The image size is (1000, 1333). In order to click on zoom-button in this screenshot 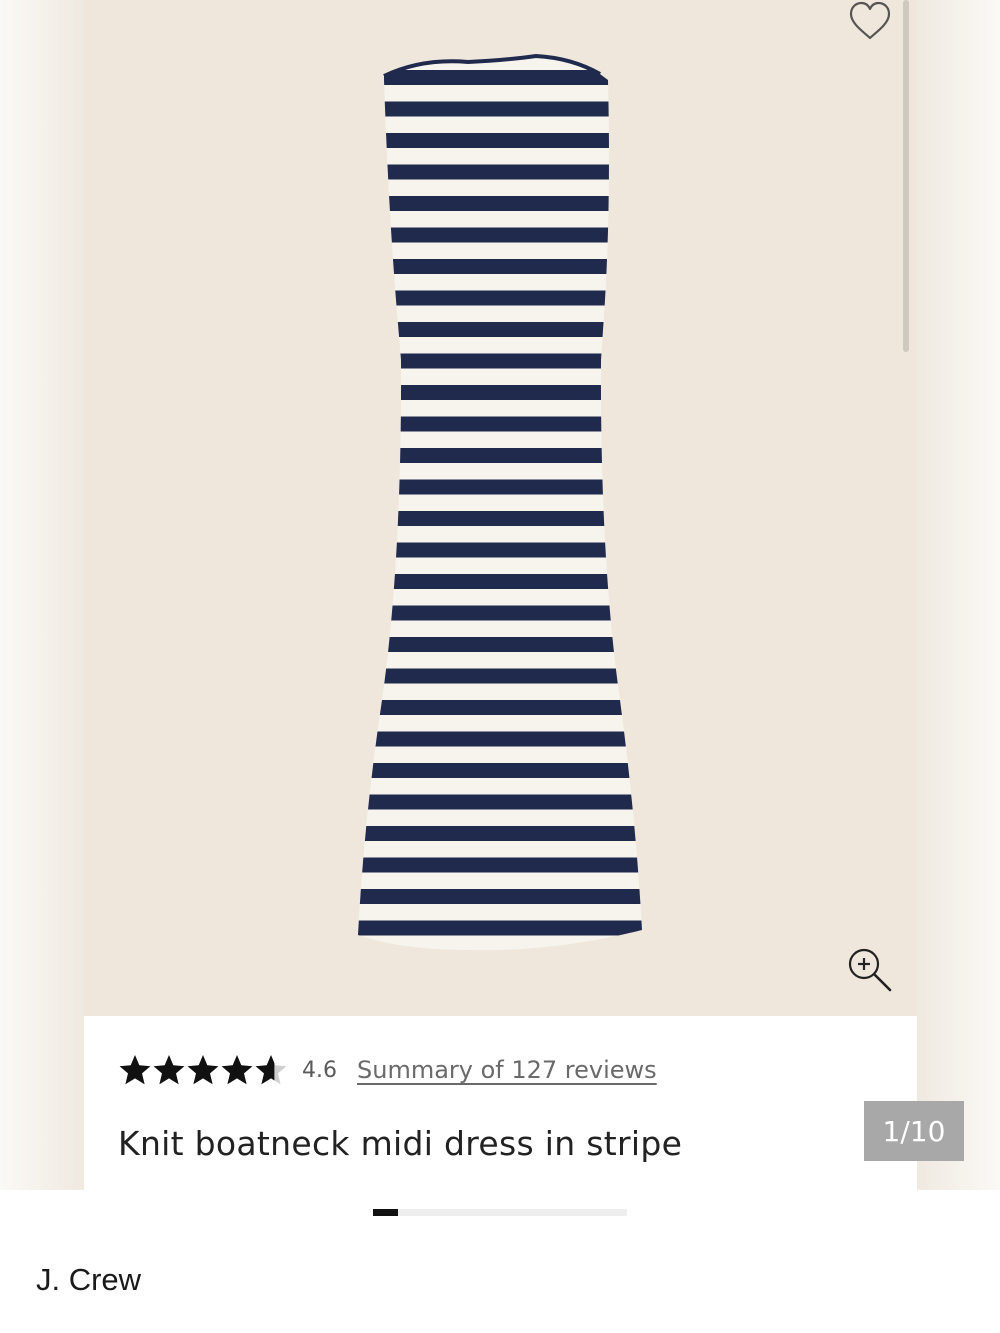, I will do `click(870, 970)`.